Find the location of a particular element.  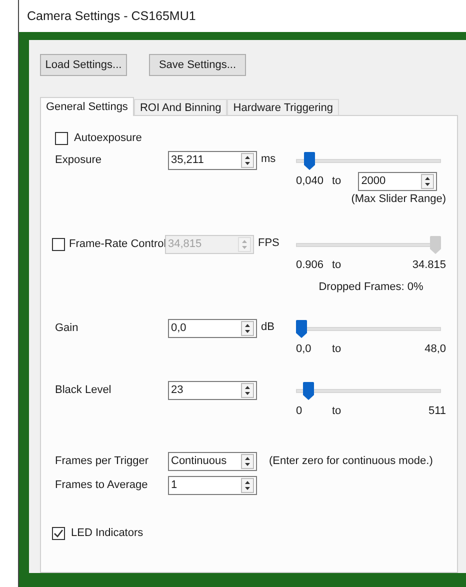

spin-box: 23 is located at coordinates (212, 390).